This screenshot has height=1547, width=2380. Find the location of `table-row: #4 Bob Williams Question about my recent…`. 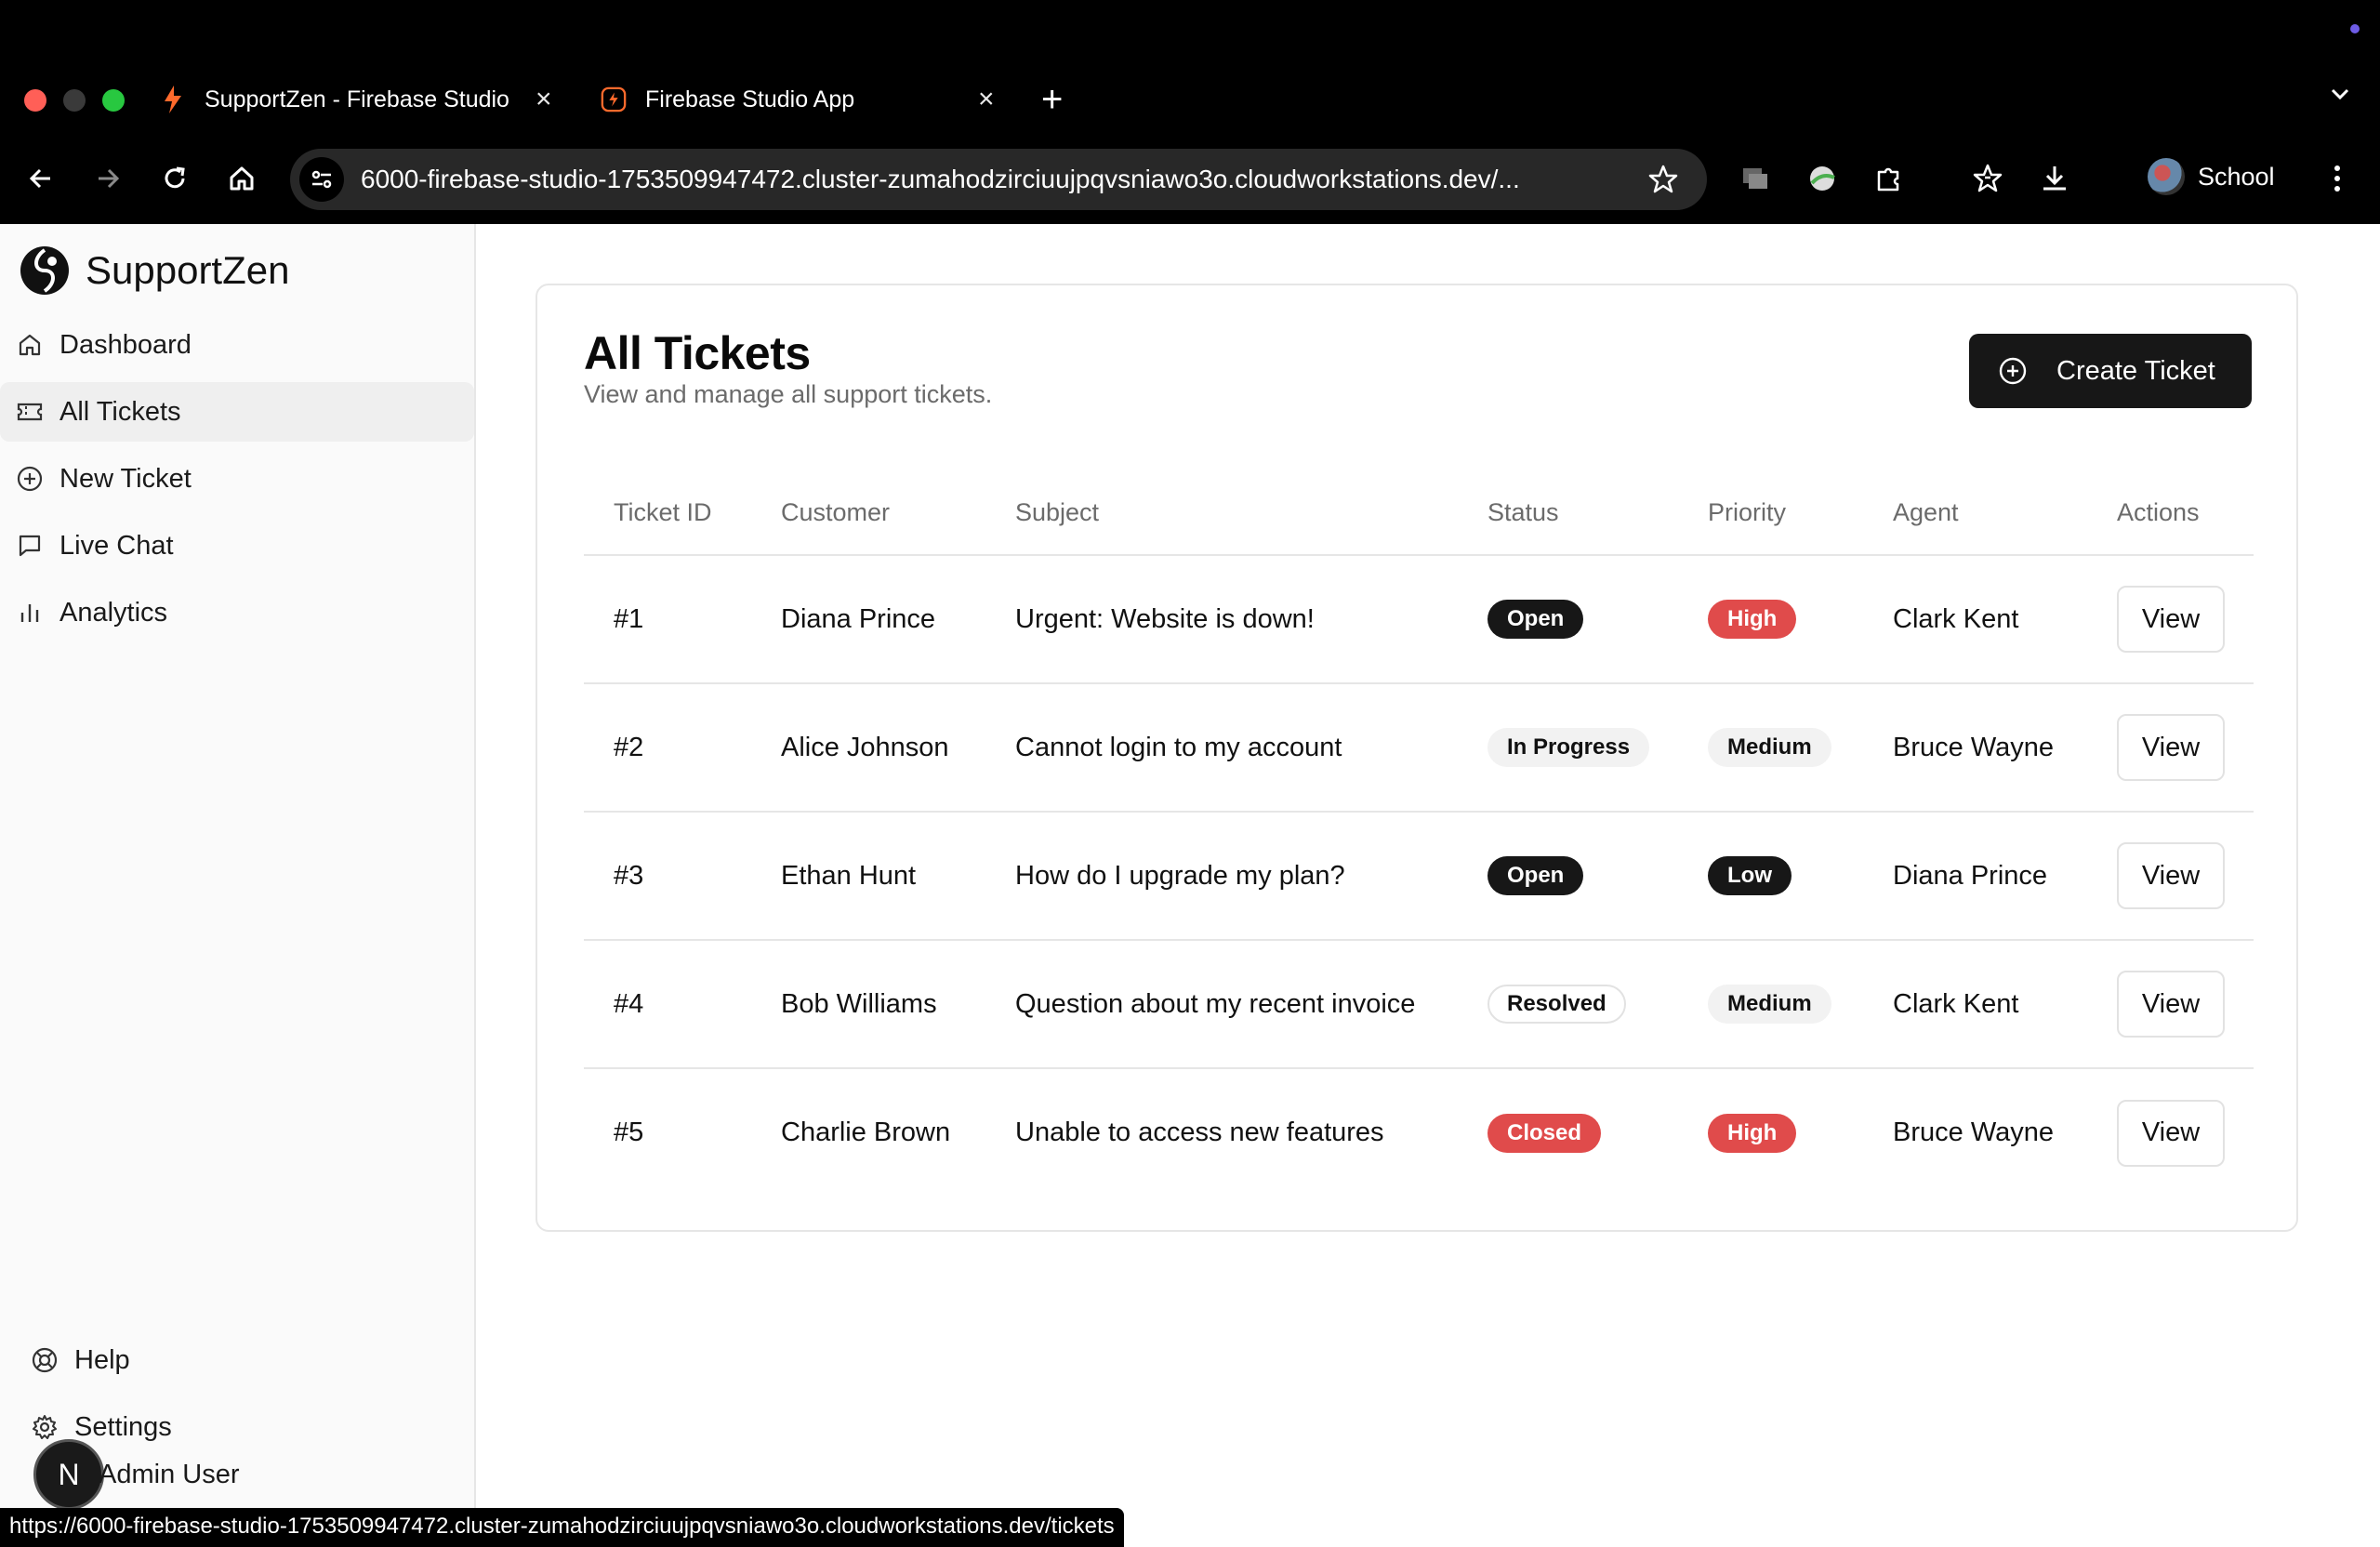

table-row: #4 Bob Williams Question about my recent… is located at coordinates (1419, 1004).